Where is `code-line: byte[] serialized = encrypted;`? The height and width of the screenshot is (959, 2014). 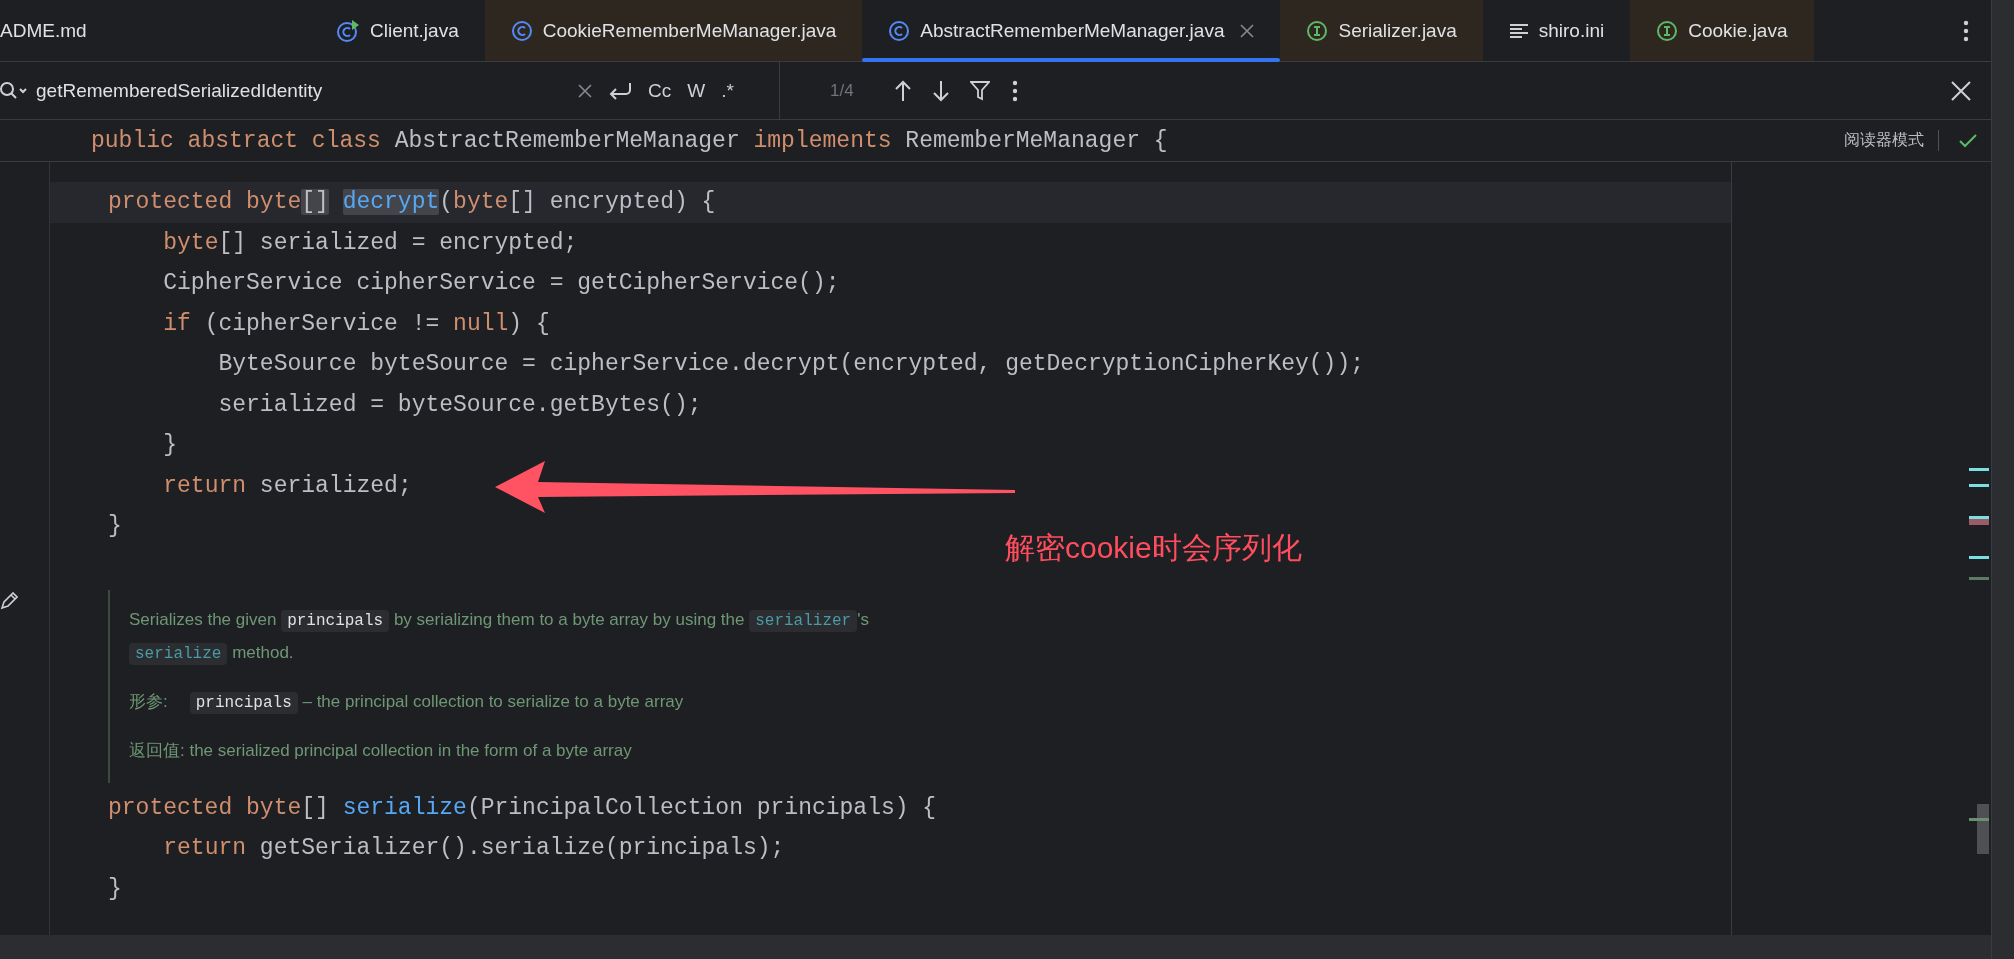 code-line: byte[] serialized = encrypted; is located at coordinates (370, 242).